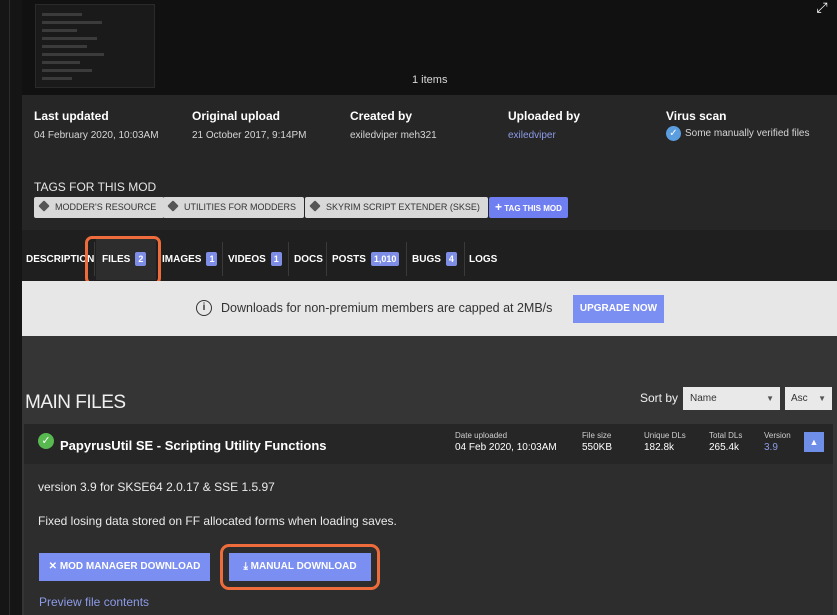  I want to click on total-dls: Total DLs 265.4k, so click(725, 442).